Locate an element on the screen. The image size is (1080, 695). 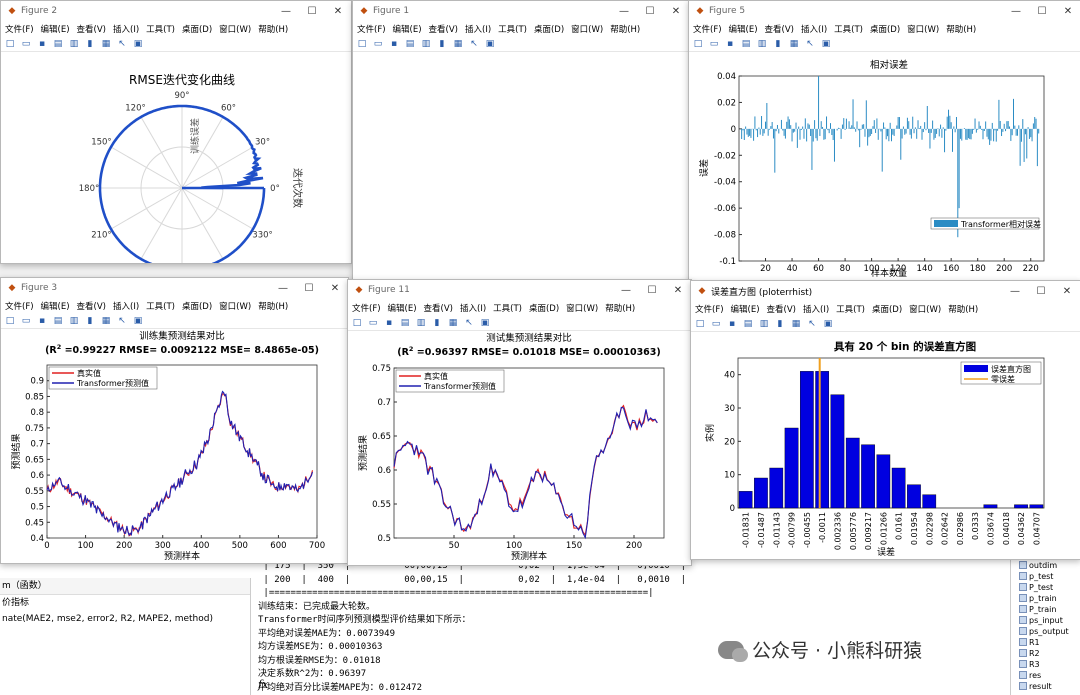
workspace-var: res is located at coordinates (1045, 675).